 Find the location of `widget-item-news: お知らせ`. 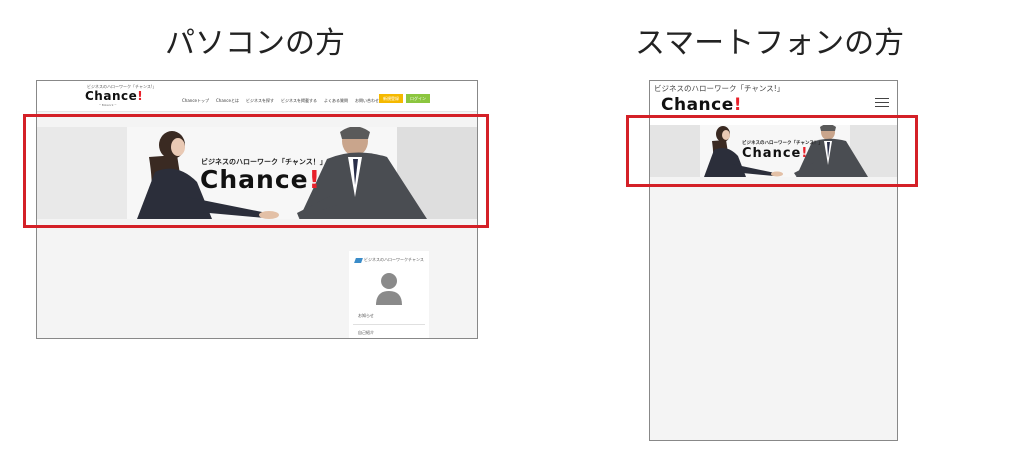

widget-item-news: お知らせ is located at coordinates (366, 316).